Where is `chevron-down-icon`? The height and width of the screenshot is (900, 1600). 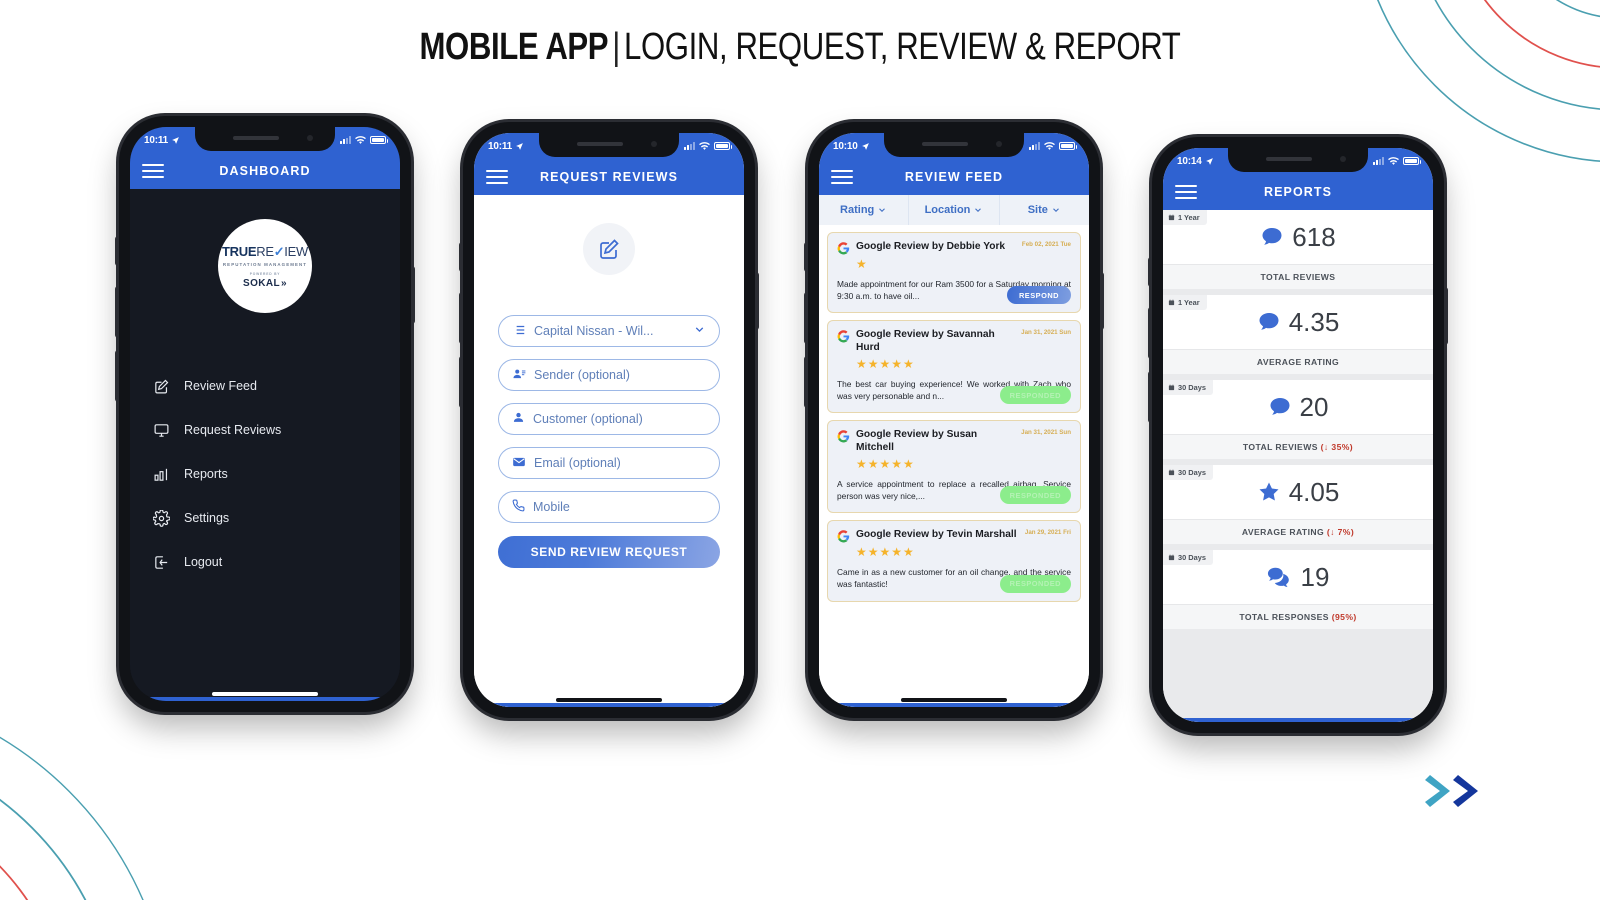
chevron-down-icon is located at coordinates (882, 210).